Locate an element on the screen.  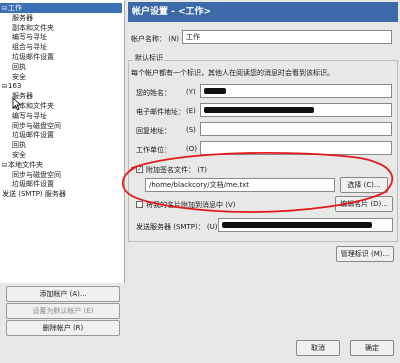
smtp-server-select is located at coordinates (305, 225).